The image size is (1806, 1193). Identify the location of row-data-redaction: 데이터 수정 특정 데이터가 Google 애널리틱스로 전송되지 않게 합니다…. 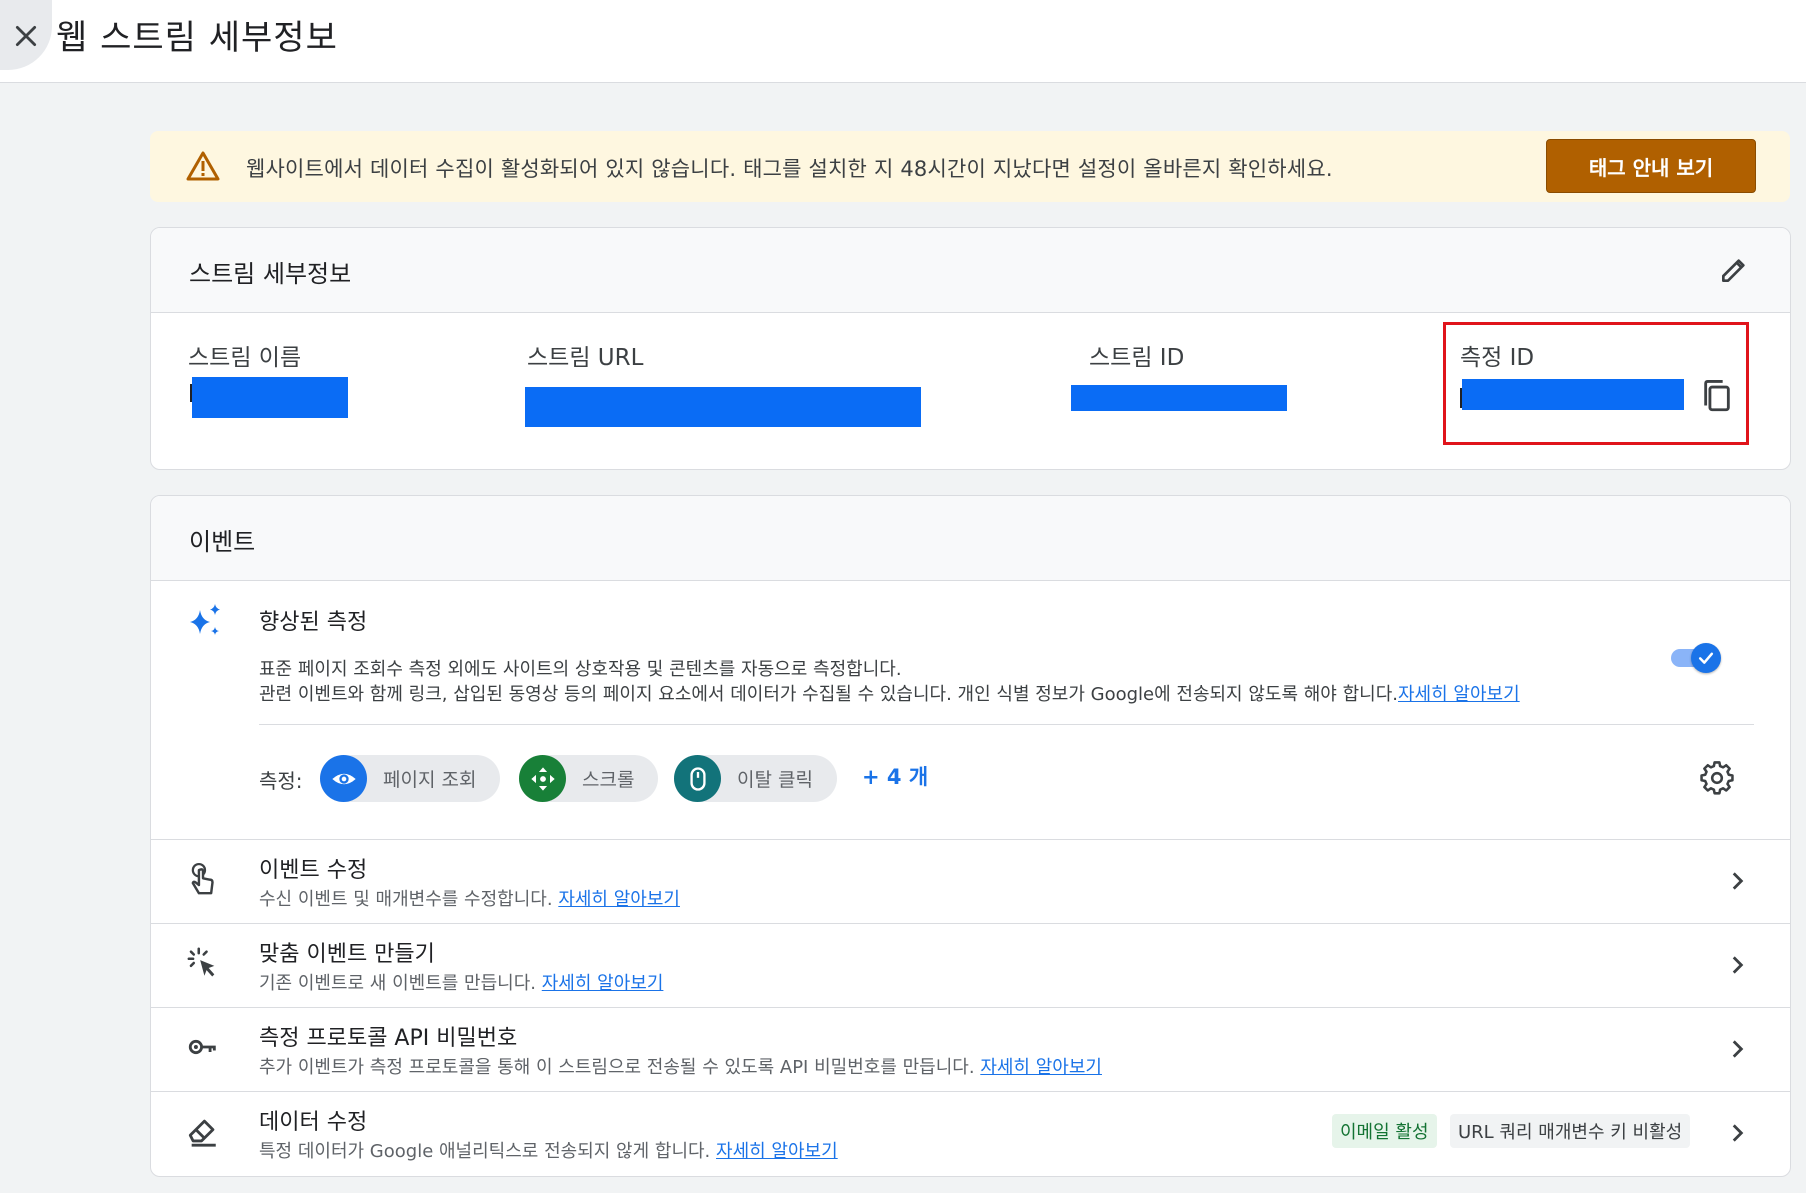
(970, 1133).